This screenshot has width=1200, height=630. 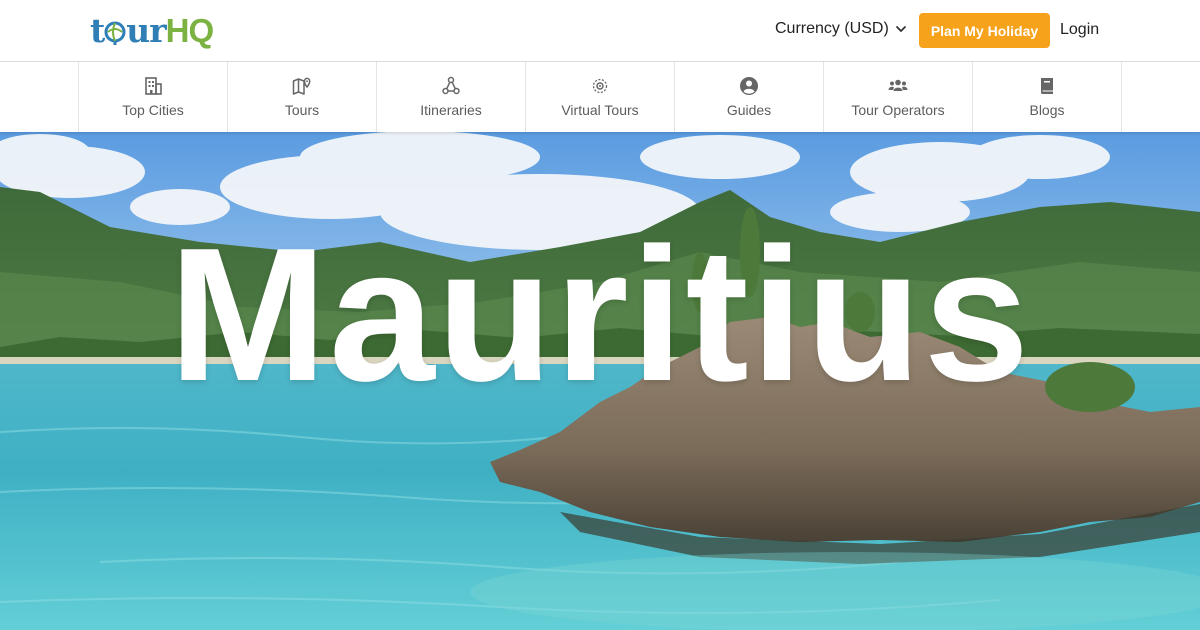 I want to click on building-icon, so click(x=153, y=86).